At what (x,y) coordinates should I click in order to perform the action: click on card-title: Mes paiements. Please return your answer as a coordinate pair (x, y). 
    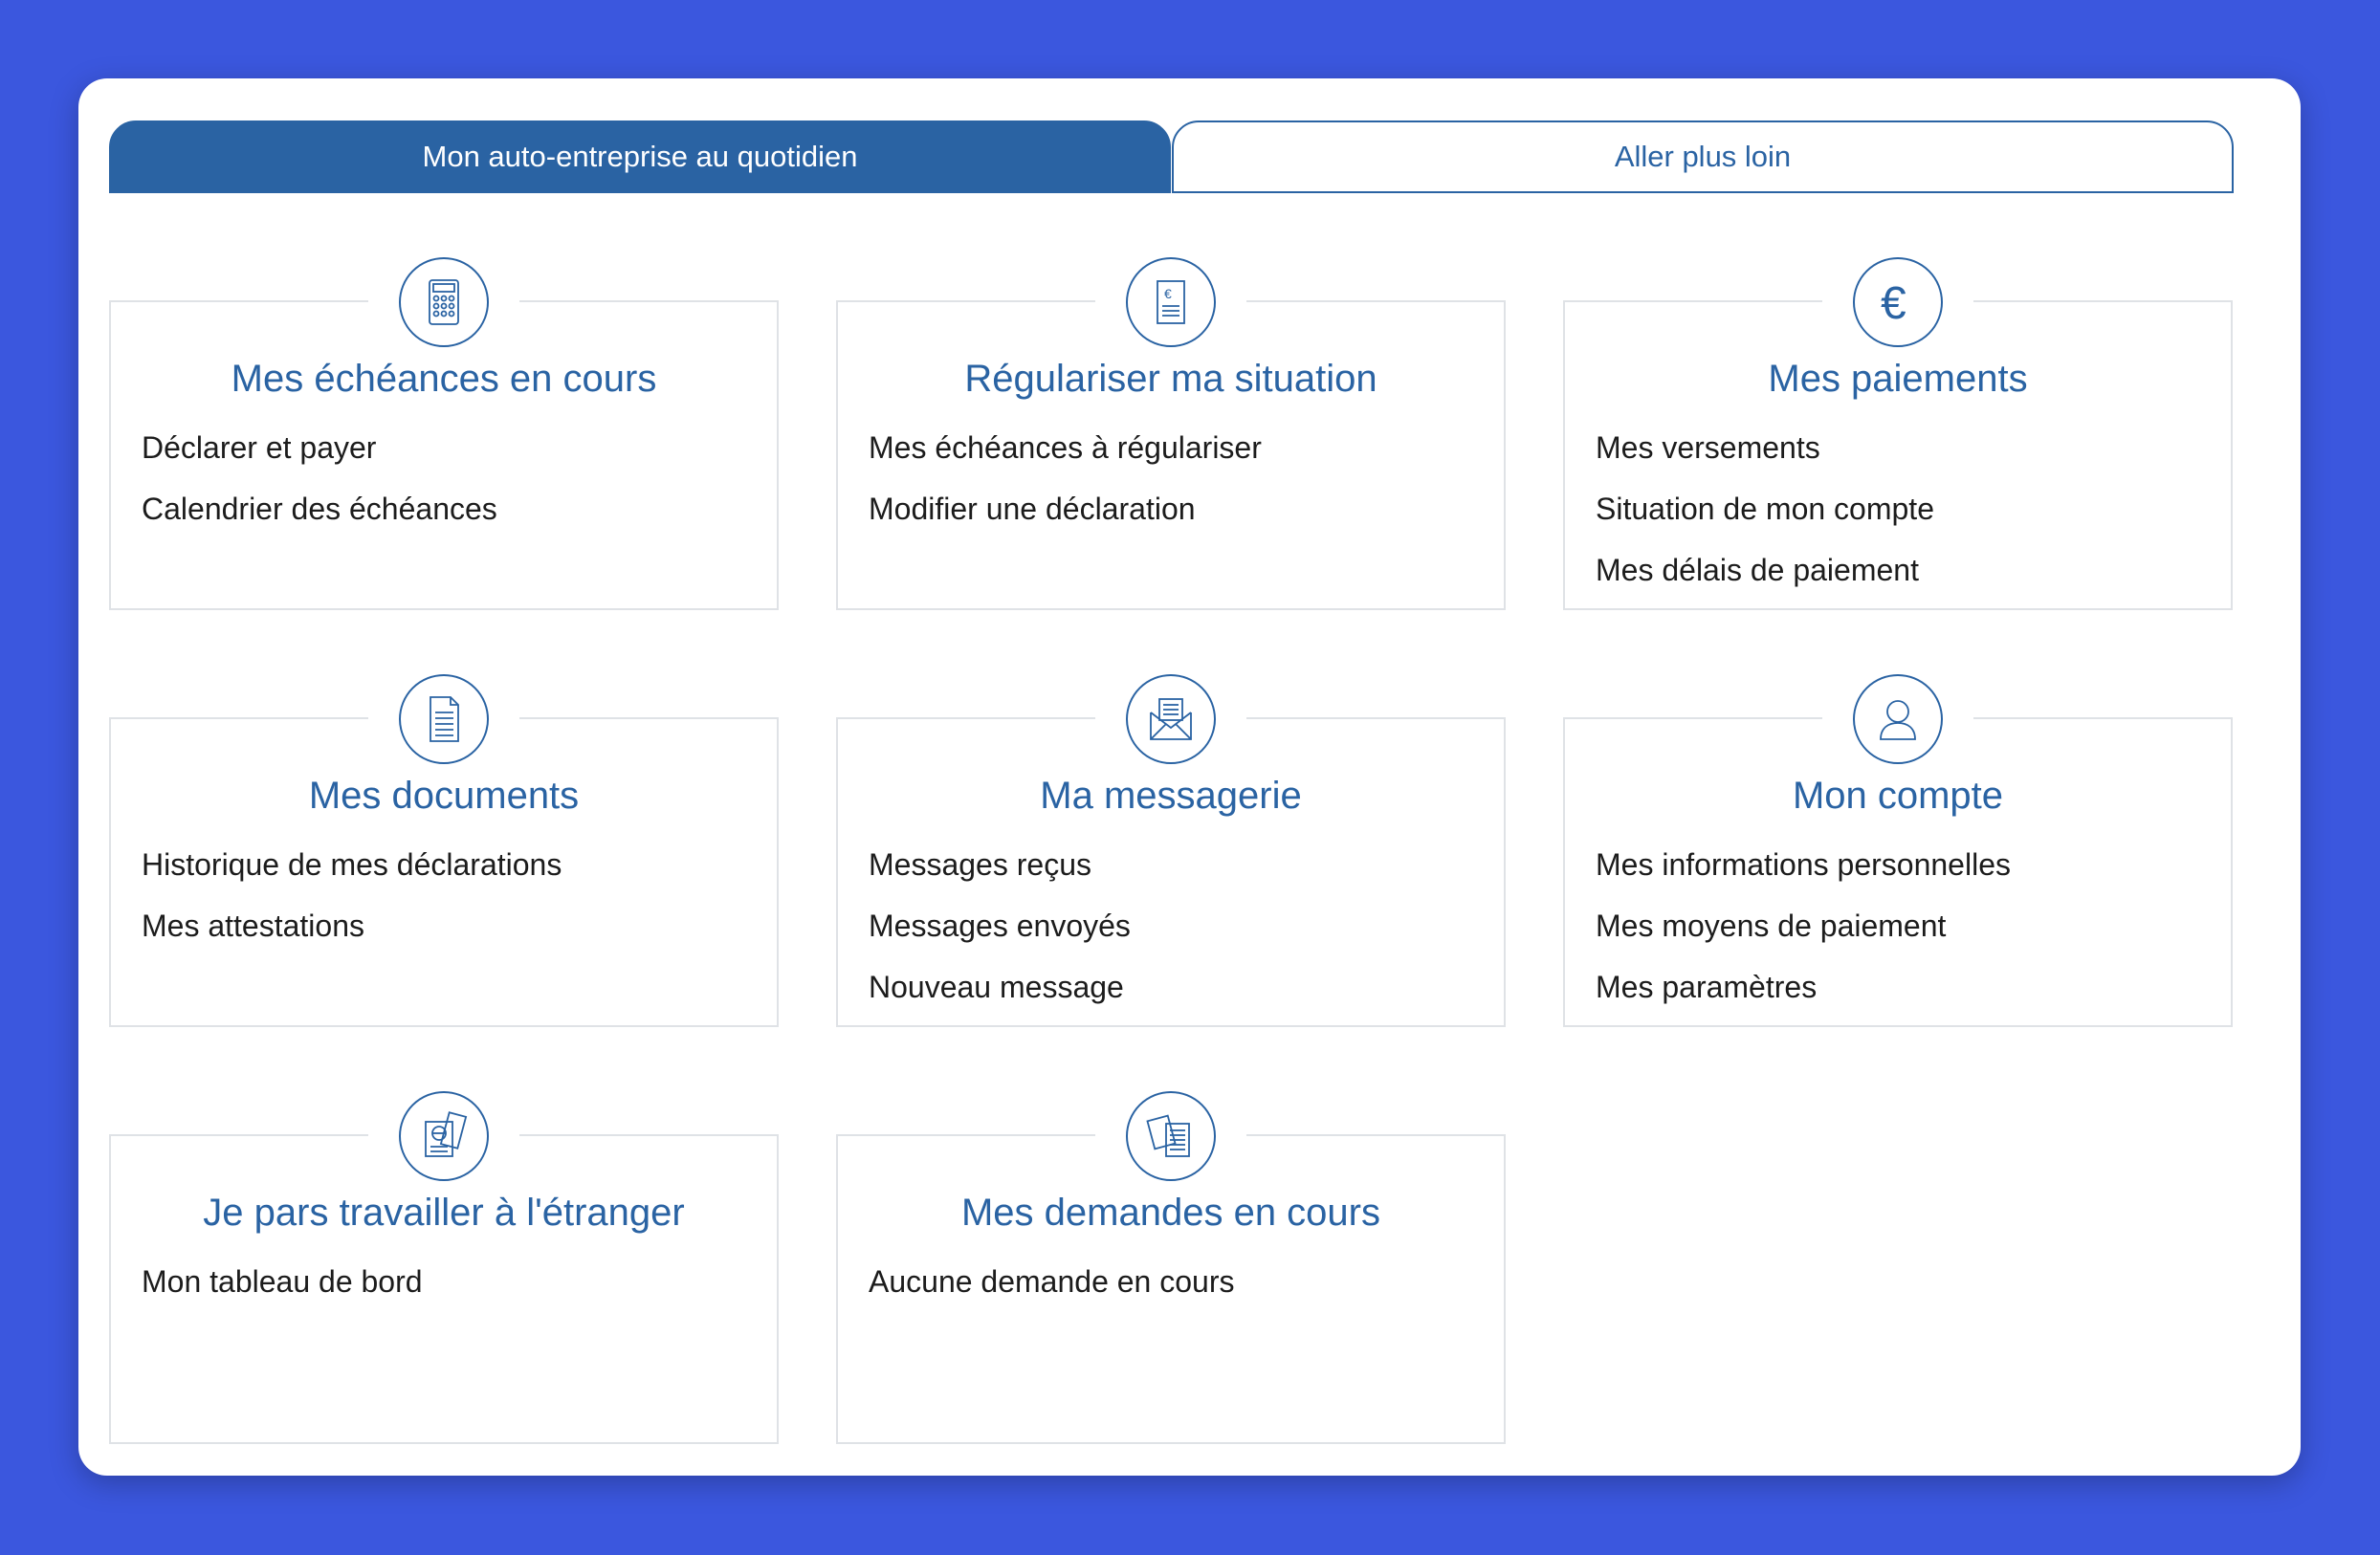
    Looking at the image, I should click on (1898, 379).